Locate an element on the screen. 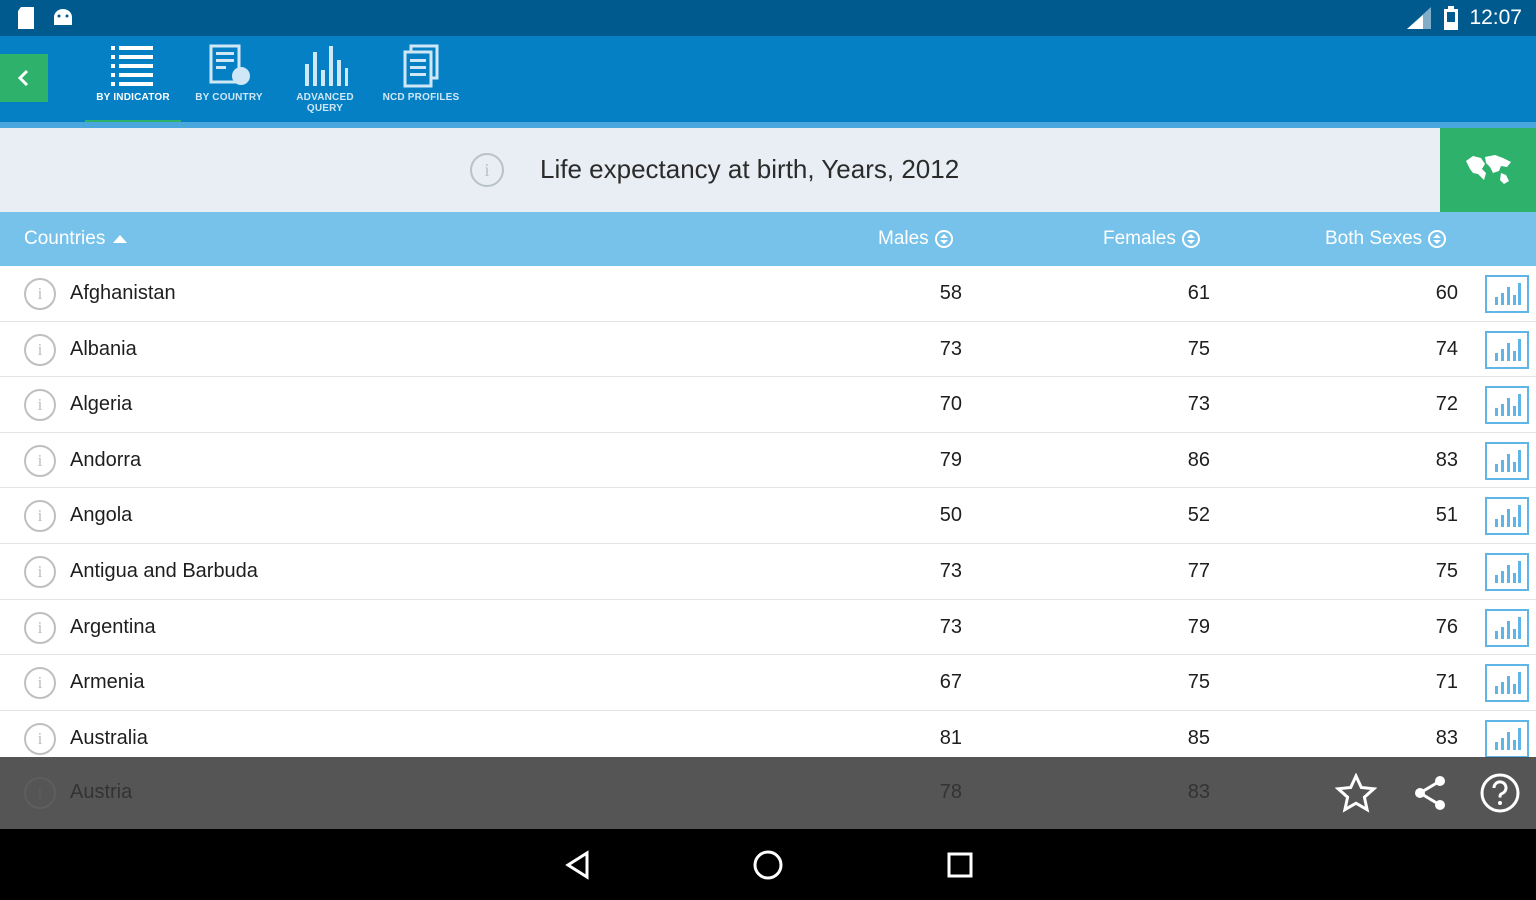 This screenshot has width=1536, height=900. table-row: i Argentina 73 79 76 is located at coordinates (768, 627).